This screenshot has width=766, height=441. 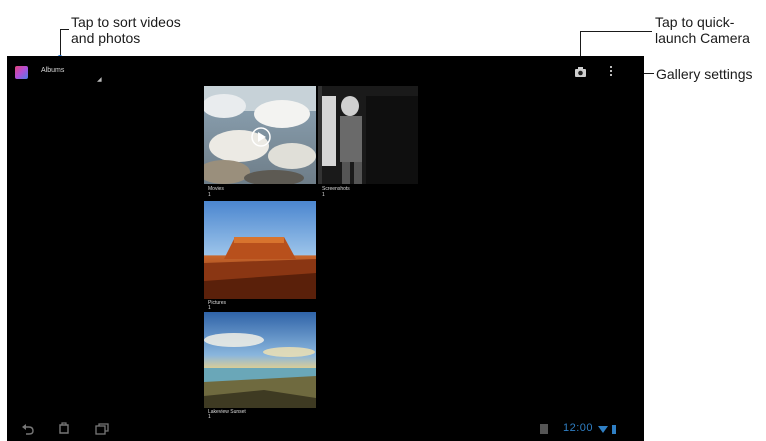 I want to click on album-tile-lakeview-sunset: Lakeview Sunset 1, so click(x=260, y=367).